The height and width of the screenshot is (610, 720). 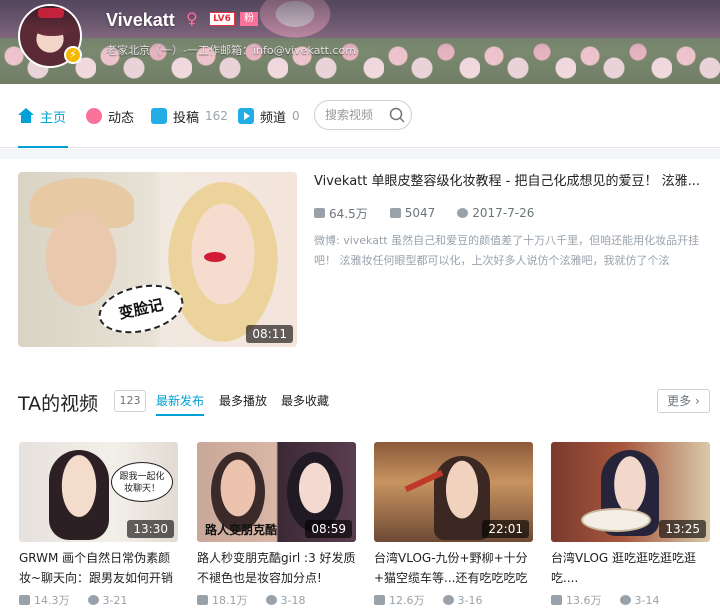 What do you see at coordinates (159, 116) in the screenshot?
I see `tv-icon` at bounding box center [159, 116].